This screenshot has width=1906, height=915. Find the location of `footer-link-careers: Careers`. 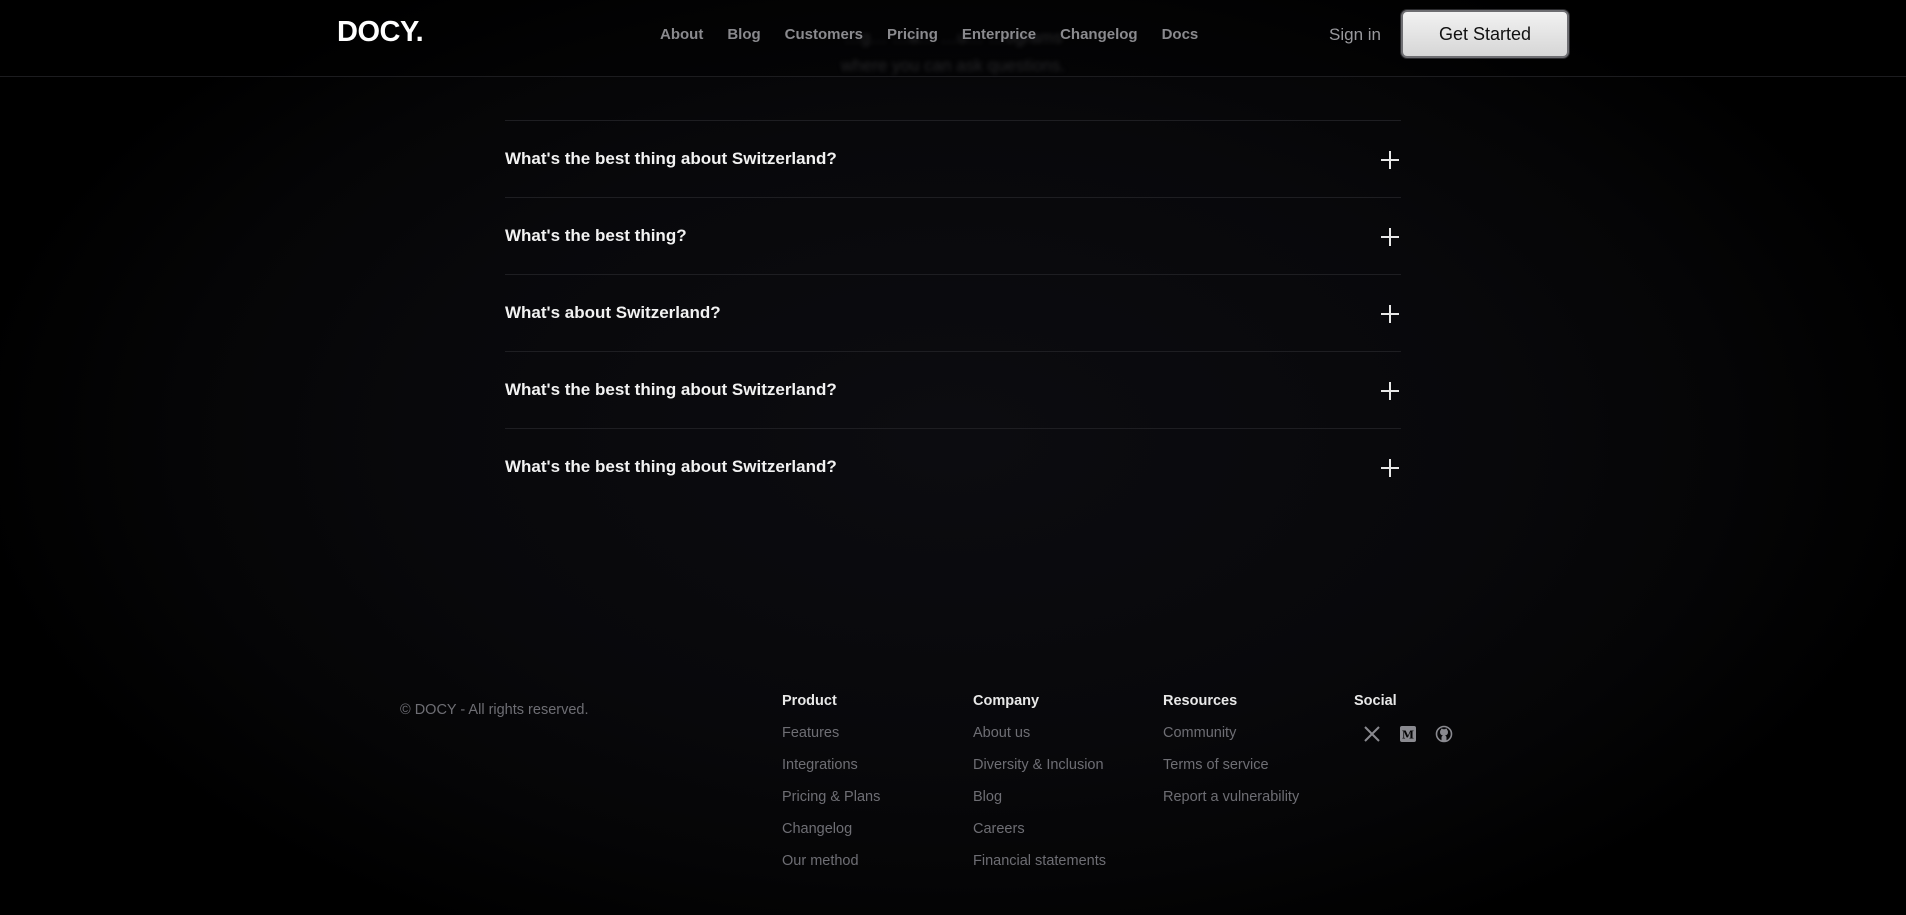

footer-link-careers: Careers is located at coordinates (1039, 829).